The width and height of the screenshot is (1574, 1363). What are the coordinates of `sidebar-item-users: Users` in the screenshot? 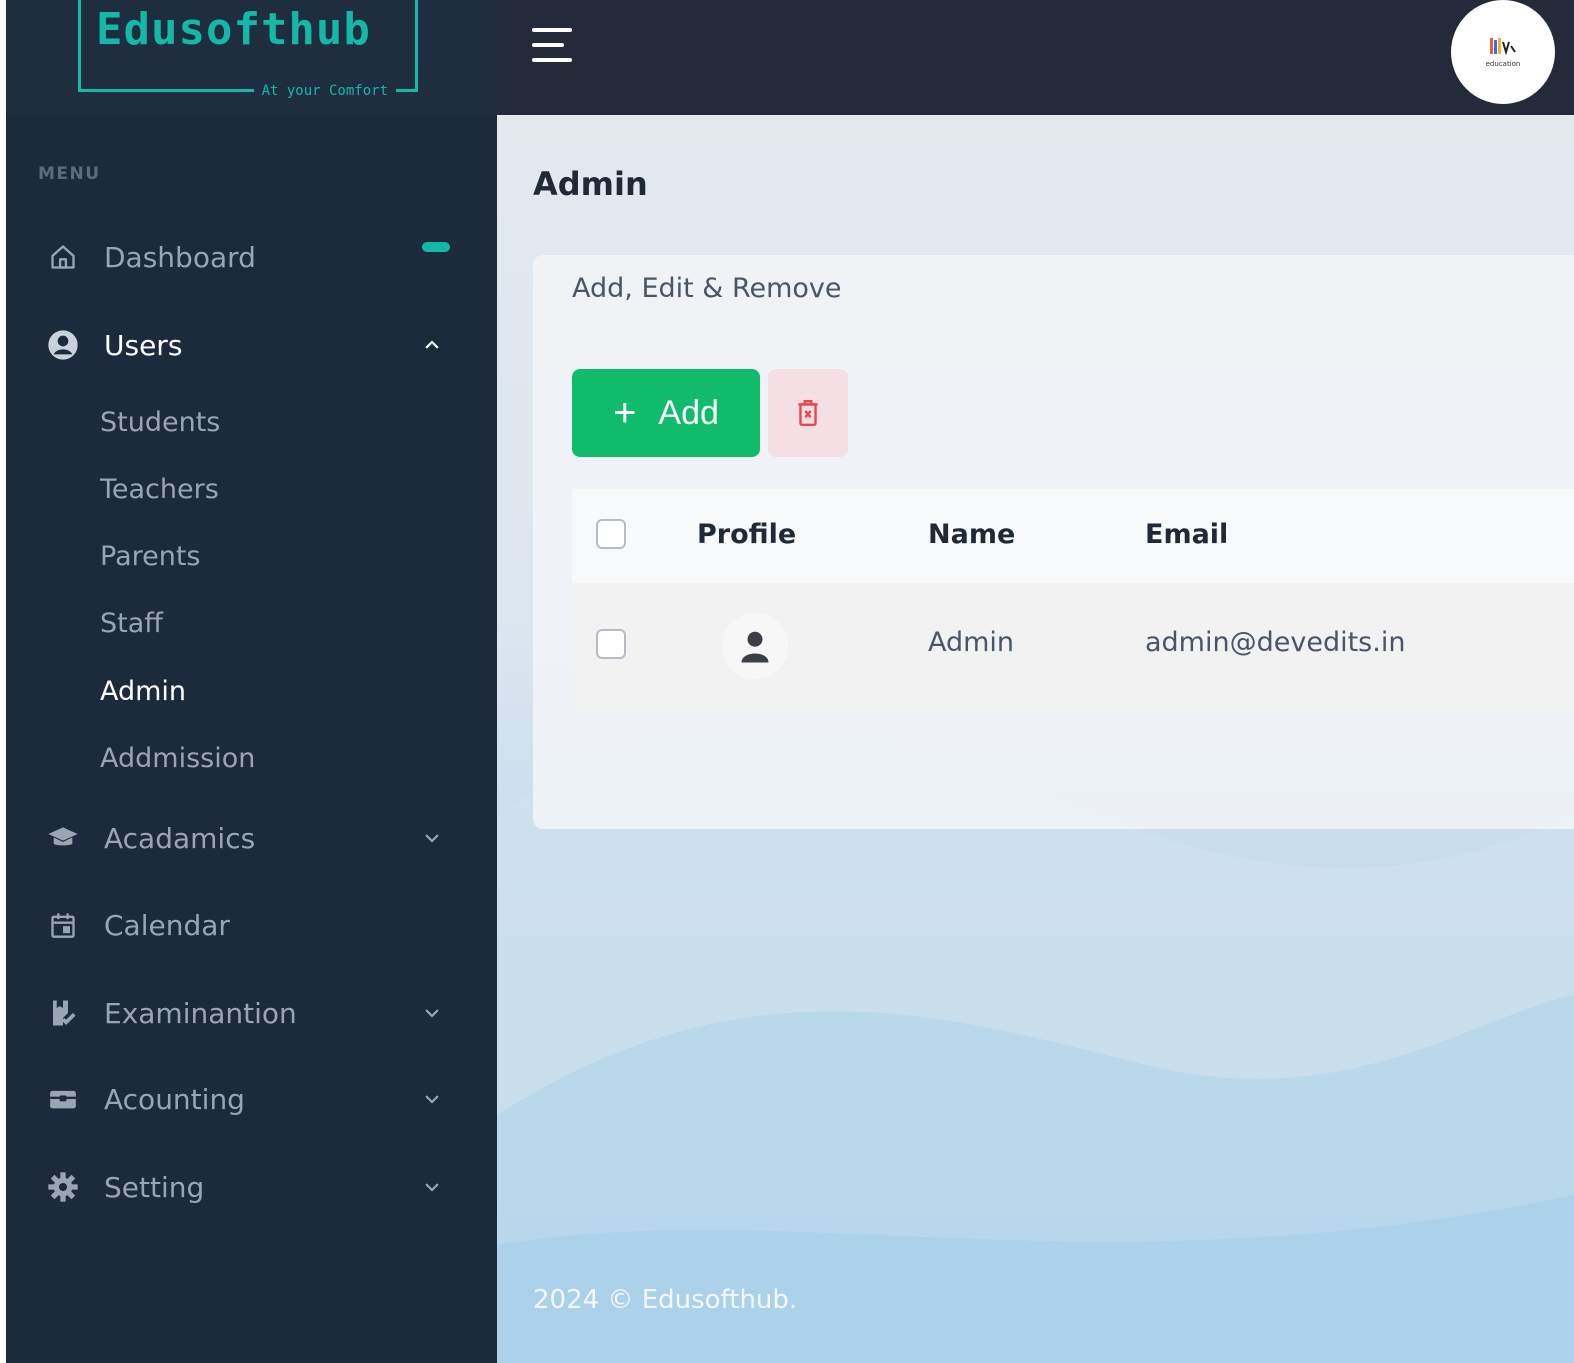 It's located at (251, 345).